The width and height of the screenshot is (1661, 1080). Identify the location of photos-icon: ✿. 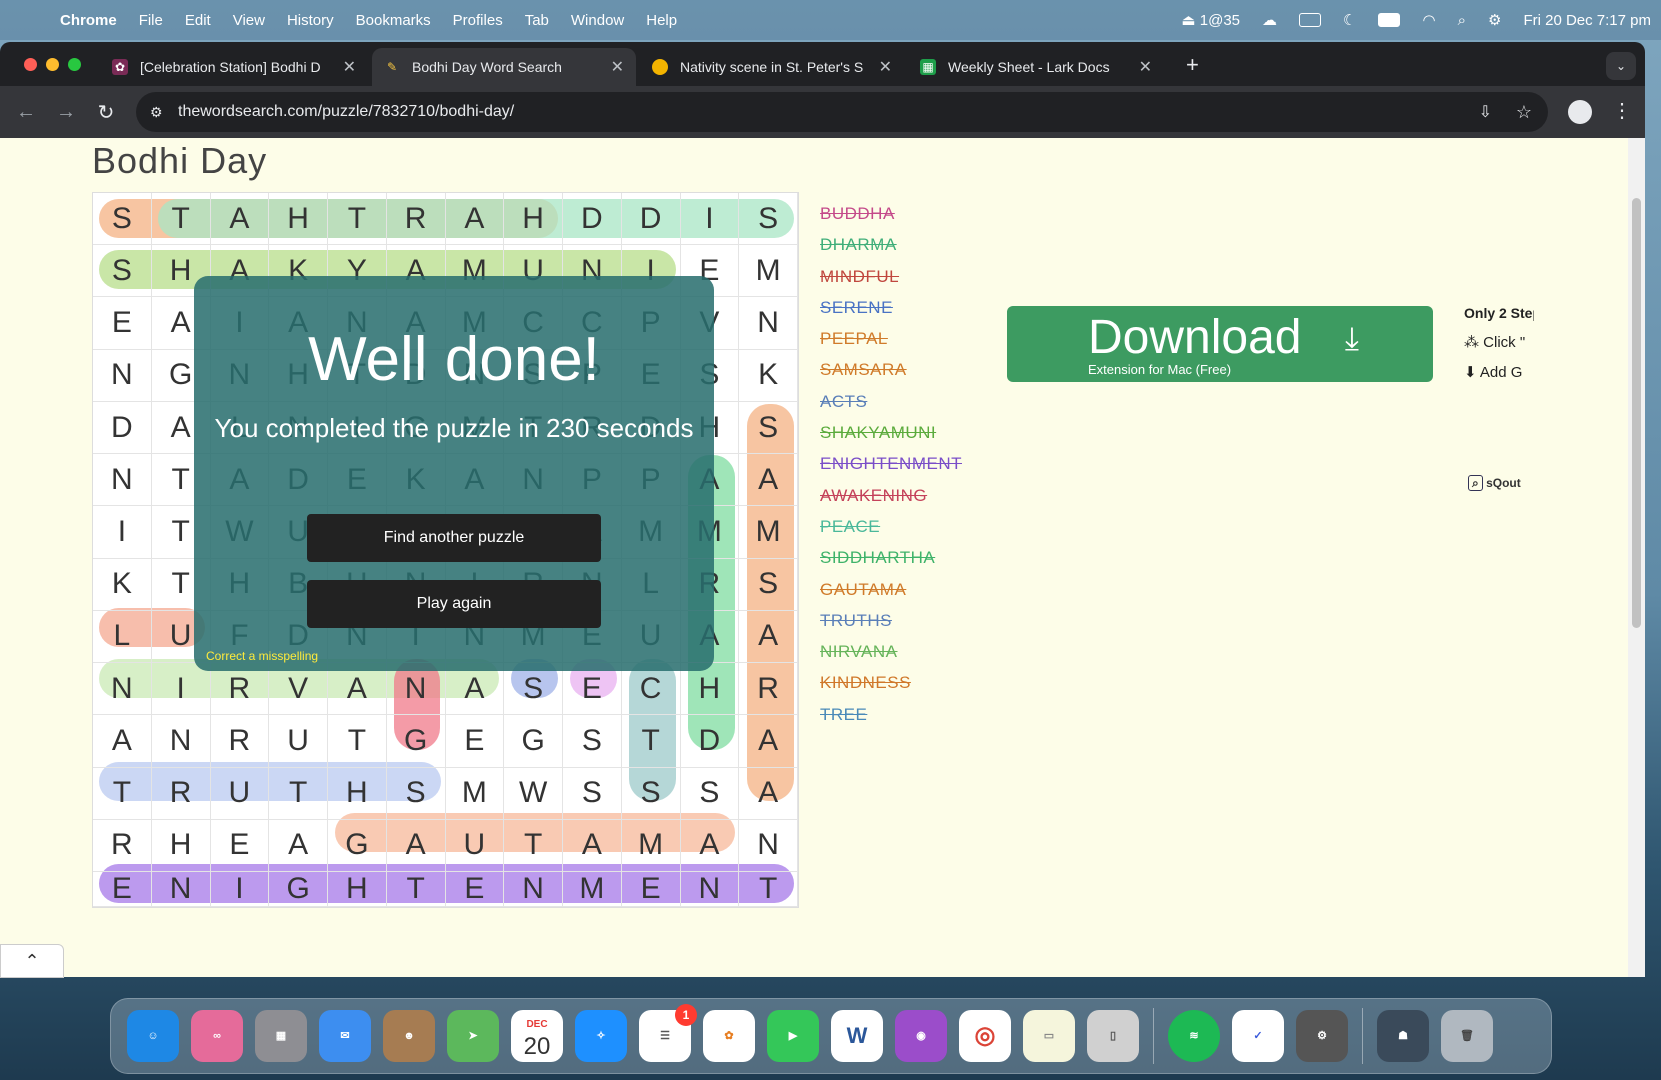
(729, 1036).